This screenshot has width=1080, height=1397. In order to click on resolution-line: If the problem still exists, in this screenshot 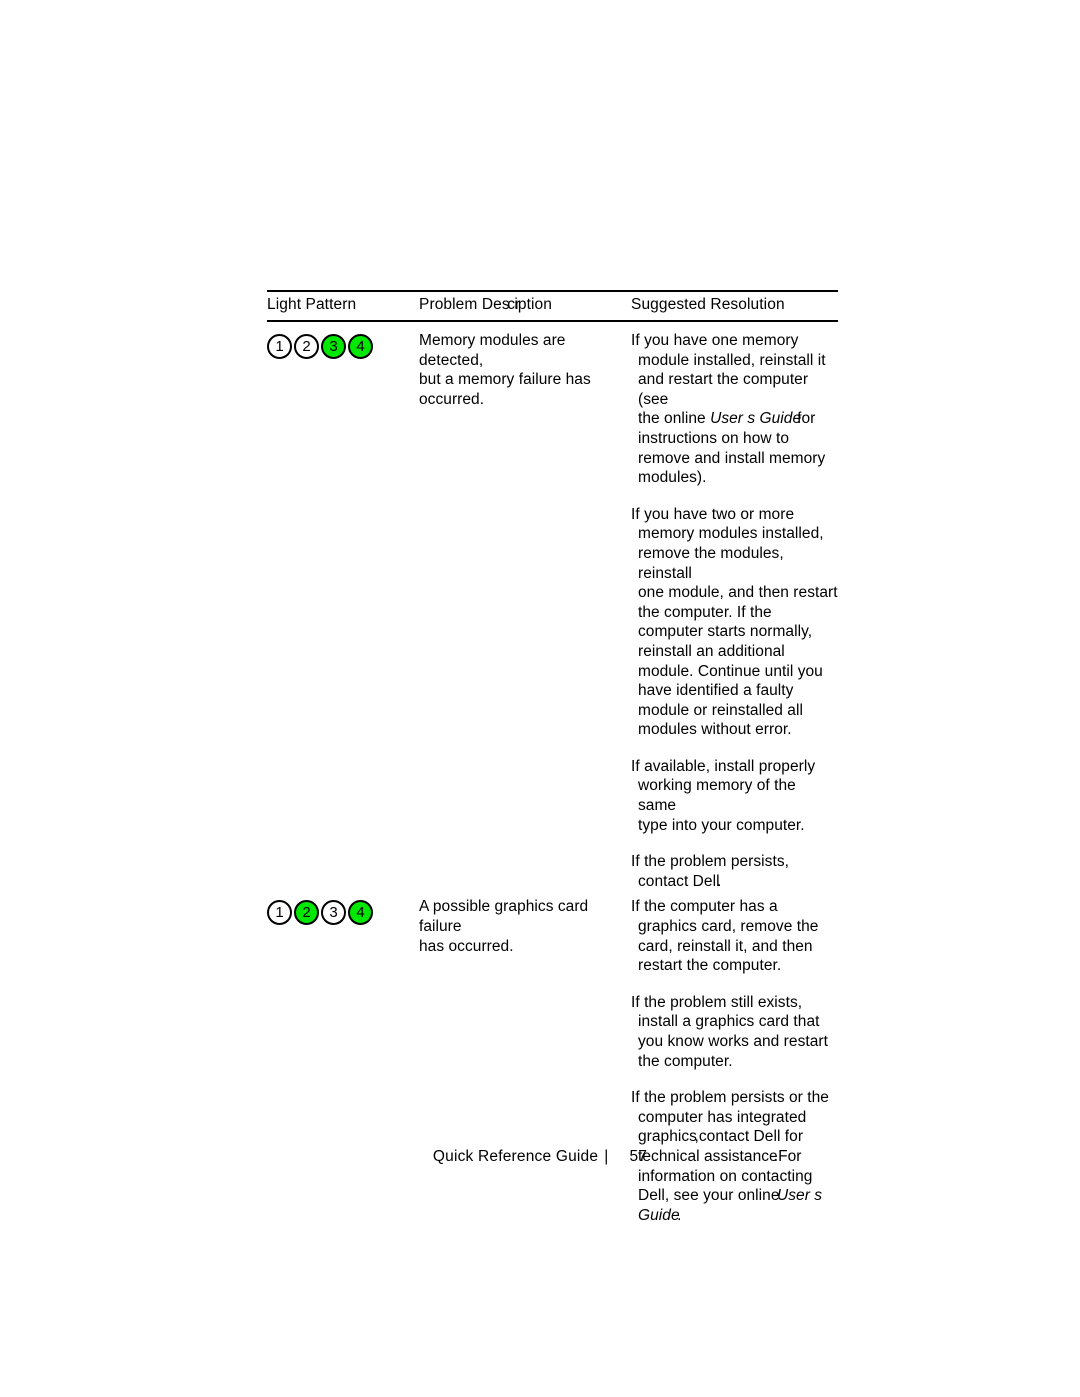, I will do `click(717, 1002)`.